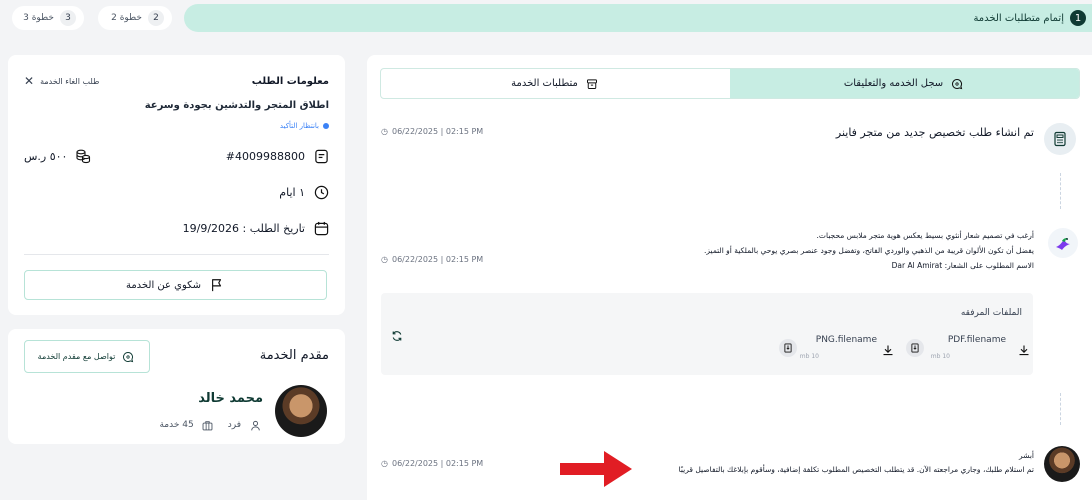 This screenshot has height=500, width=1092. Describe the element at coordinates (68, 18) in the screenshot. I see `step-3-number: 3` at that location.